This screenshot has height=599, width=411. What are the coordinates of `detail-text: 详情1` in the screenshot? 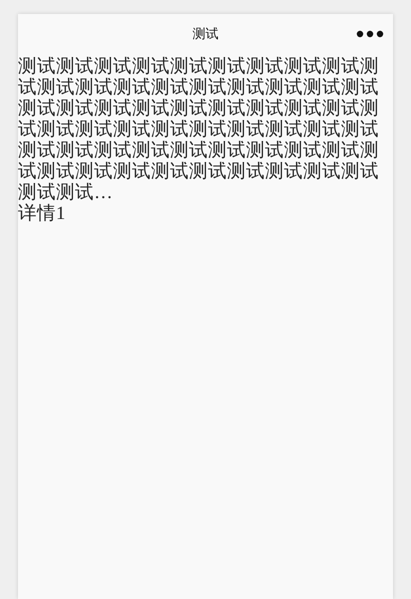 It's located at (42, 213).